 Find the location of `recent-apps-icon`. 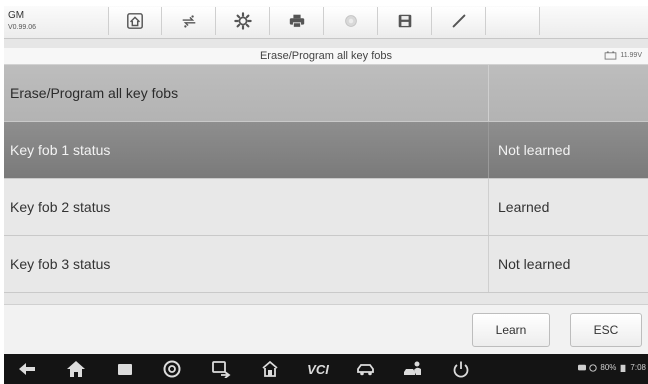

recent-apps-icon is located at coordinates (125, 369).